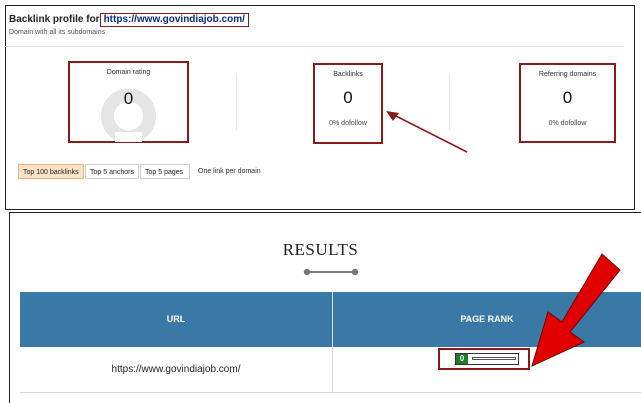 The width and height of the screenshot is (641, 403). Describe the element at coordinates (494, 358) in the screenshot. I see `page-rank-bar` at that location.